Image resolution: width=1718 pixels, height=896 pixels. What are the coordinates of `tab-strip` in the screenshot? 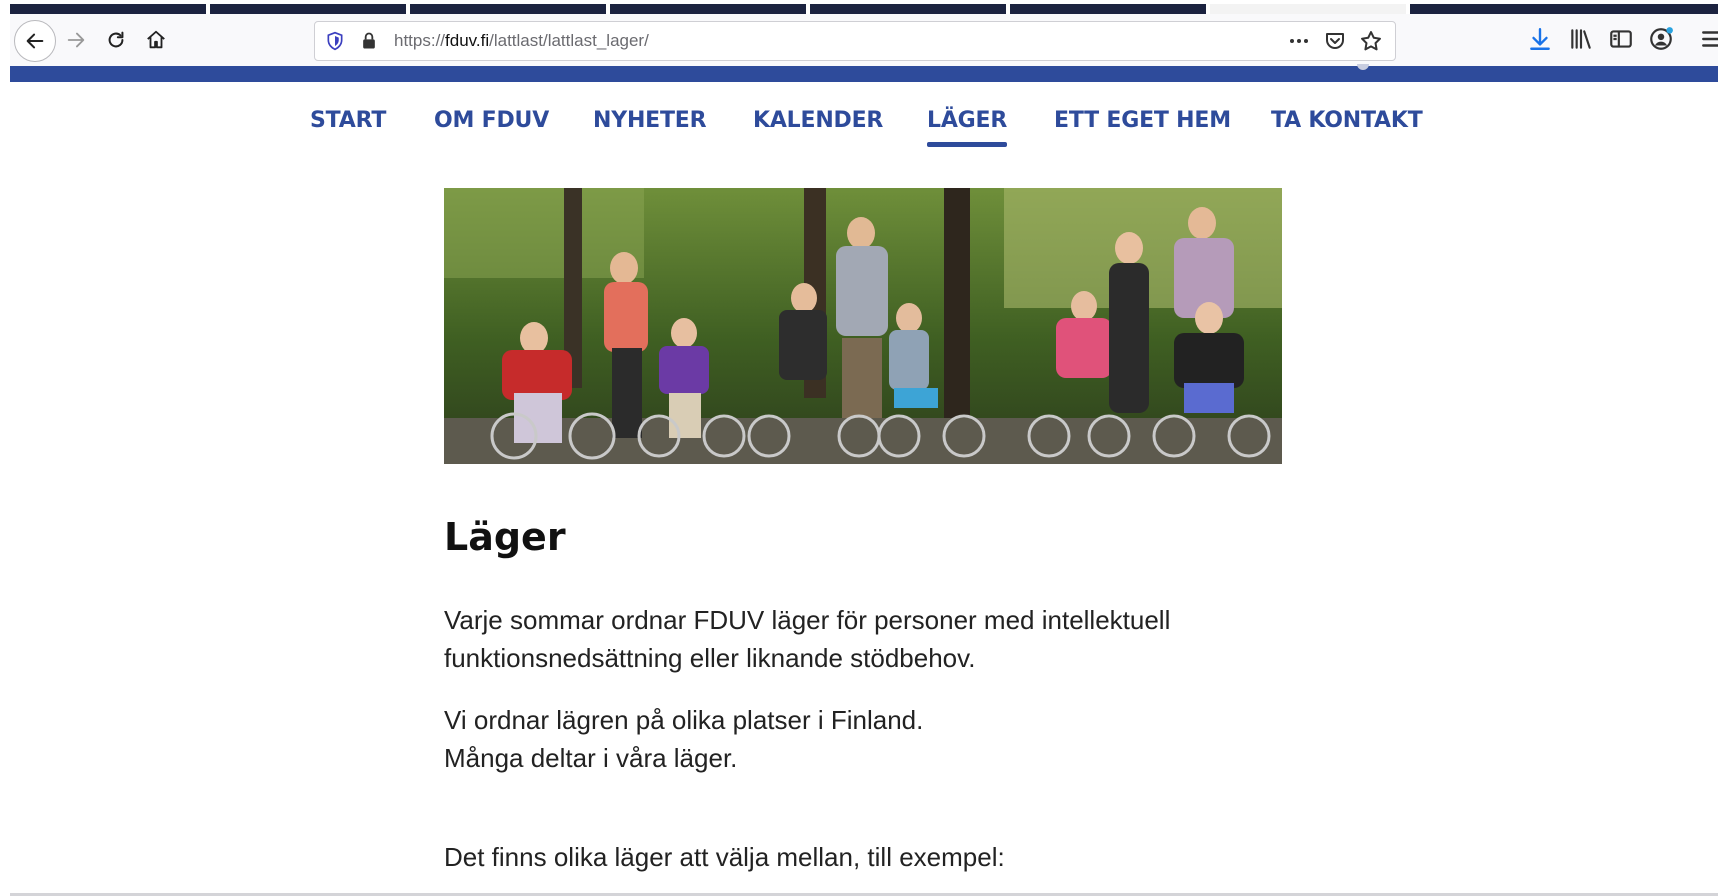 It's located at (864, 7).